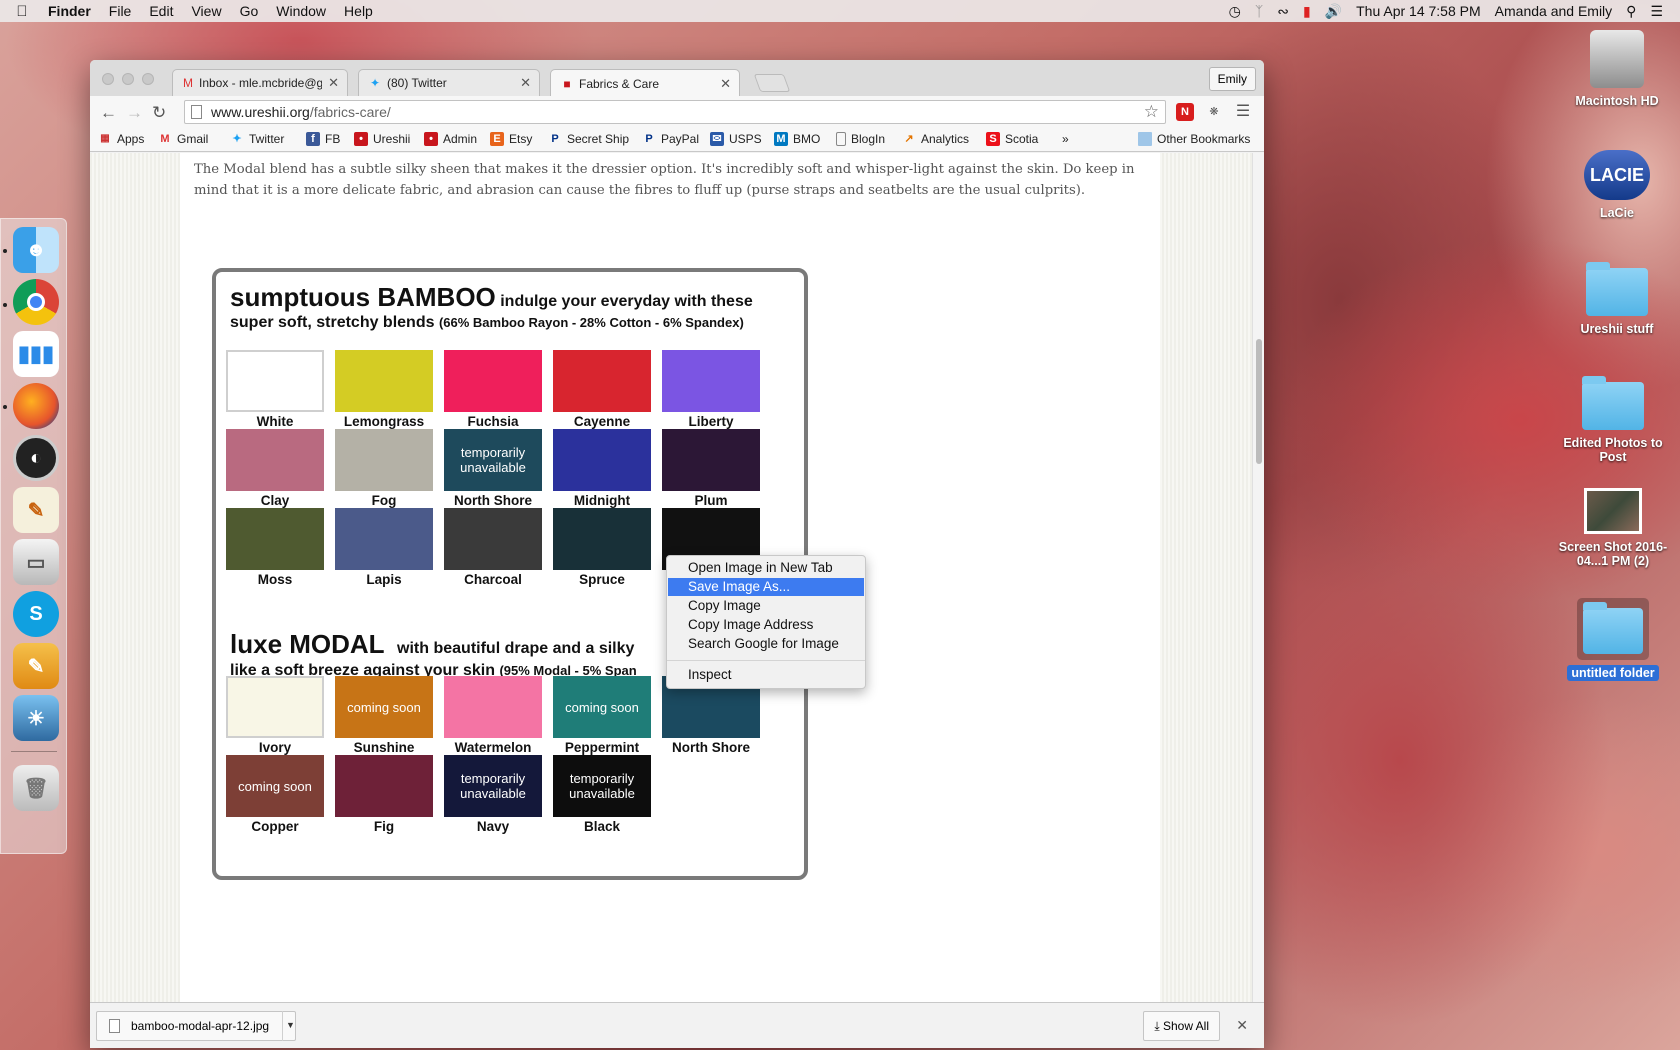 This screenshot has width=1680, height=1050. Describe the element at coordinates (860, 139) in the screenshot. I see `bookmark-blogin: BlogIn` at that location.